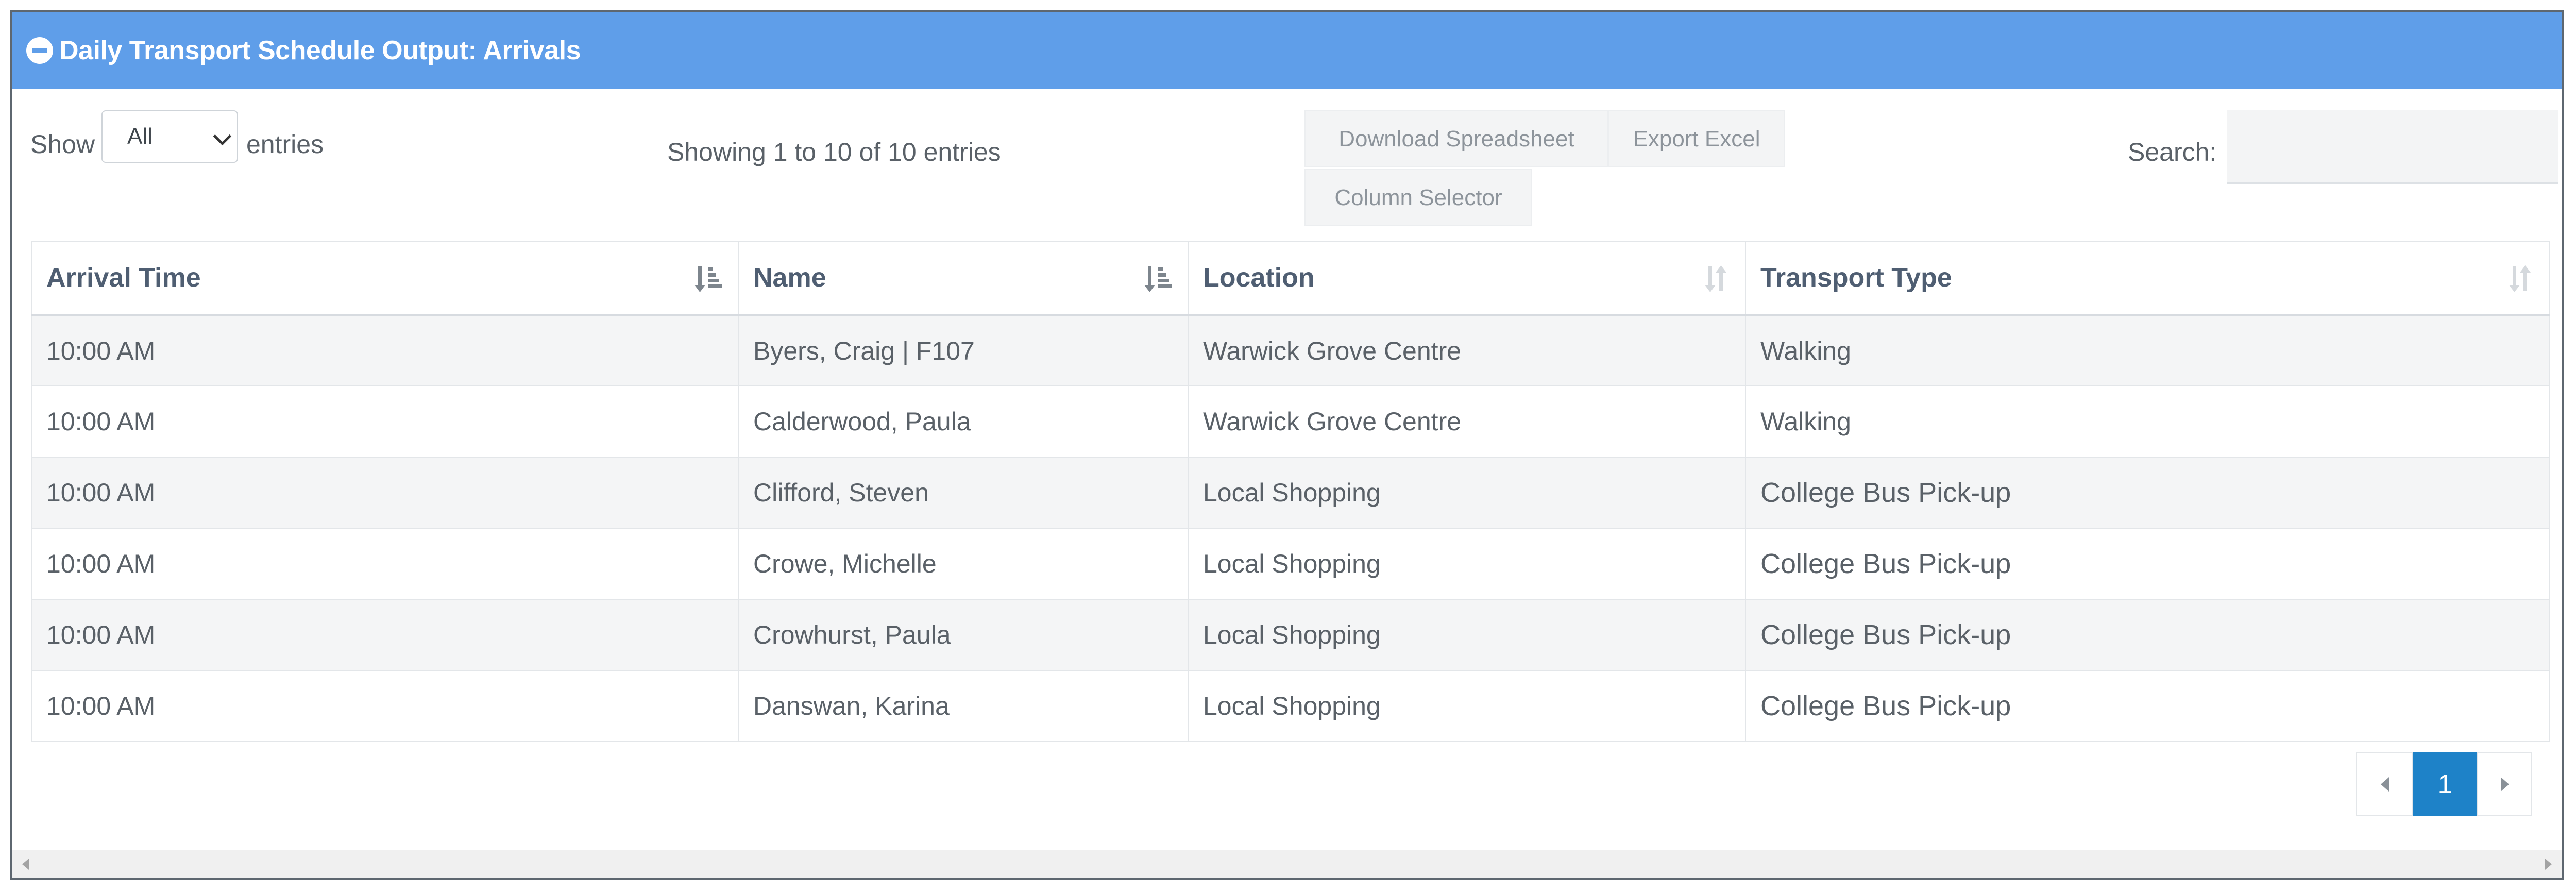  I want to click on cell-name: Byers, Craig | F107, so click(963, 350).